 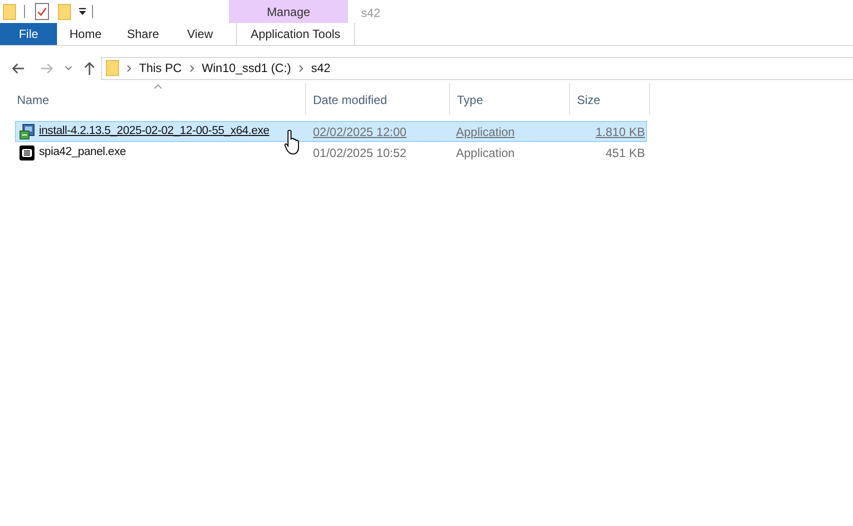 I want to click on ribbon-tab: File, so click(x=28, y=34).